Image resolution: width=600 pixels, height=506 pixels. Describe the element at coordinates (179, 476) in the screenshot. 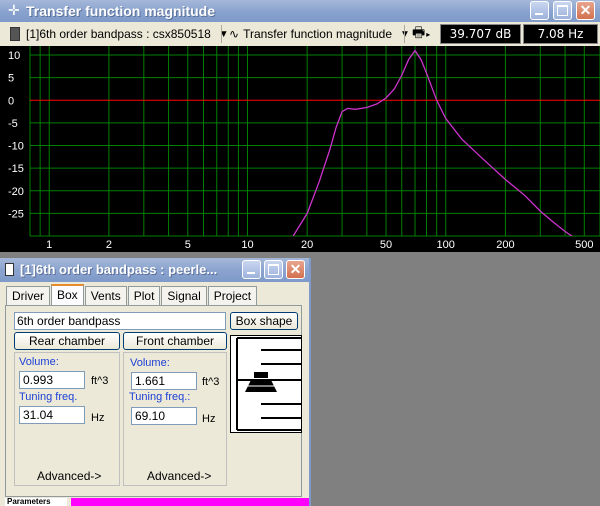

I see `front-advanced-link: Advanced->` at that location.